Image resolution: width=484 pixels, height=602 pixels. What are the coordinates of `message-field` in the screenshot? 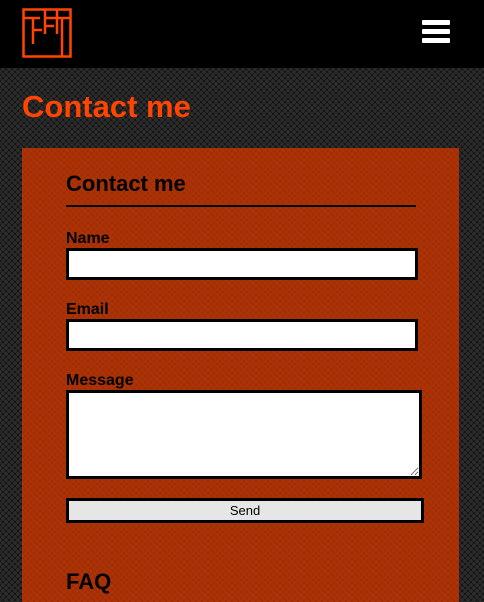 It's located at (244, 434).